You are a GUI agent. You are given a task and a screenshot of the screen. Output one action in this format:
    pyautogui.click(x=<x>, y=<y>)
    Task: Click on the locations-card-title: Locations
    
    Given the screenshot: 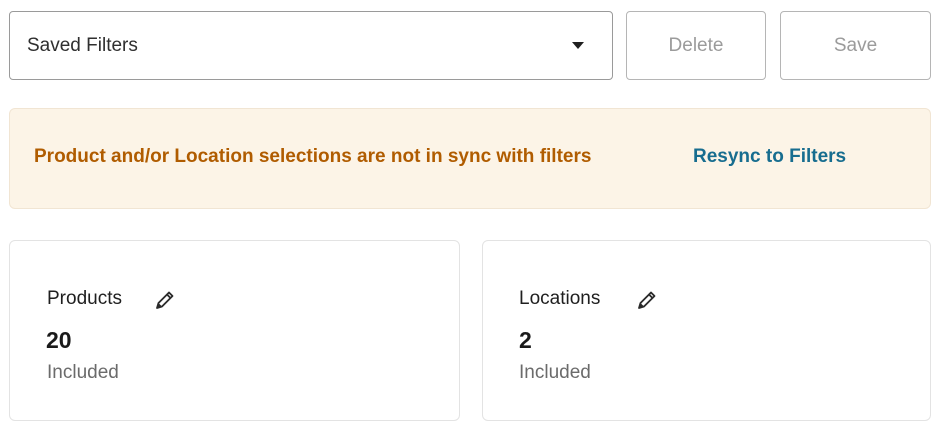 What is the action you would take?
    pyautogui.click(x=560, y=298)
    